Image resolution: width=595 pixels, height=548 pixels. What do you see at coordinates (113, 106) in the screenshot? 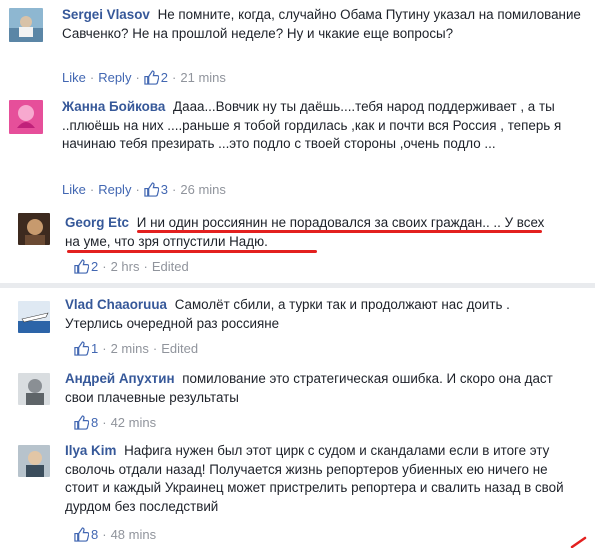
I see `author-name: Жанна Бойкова` at bounding box center [113, 106].